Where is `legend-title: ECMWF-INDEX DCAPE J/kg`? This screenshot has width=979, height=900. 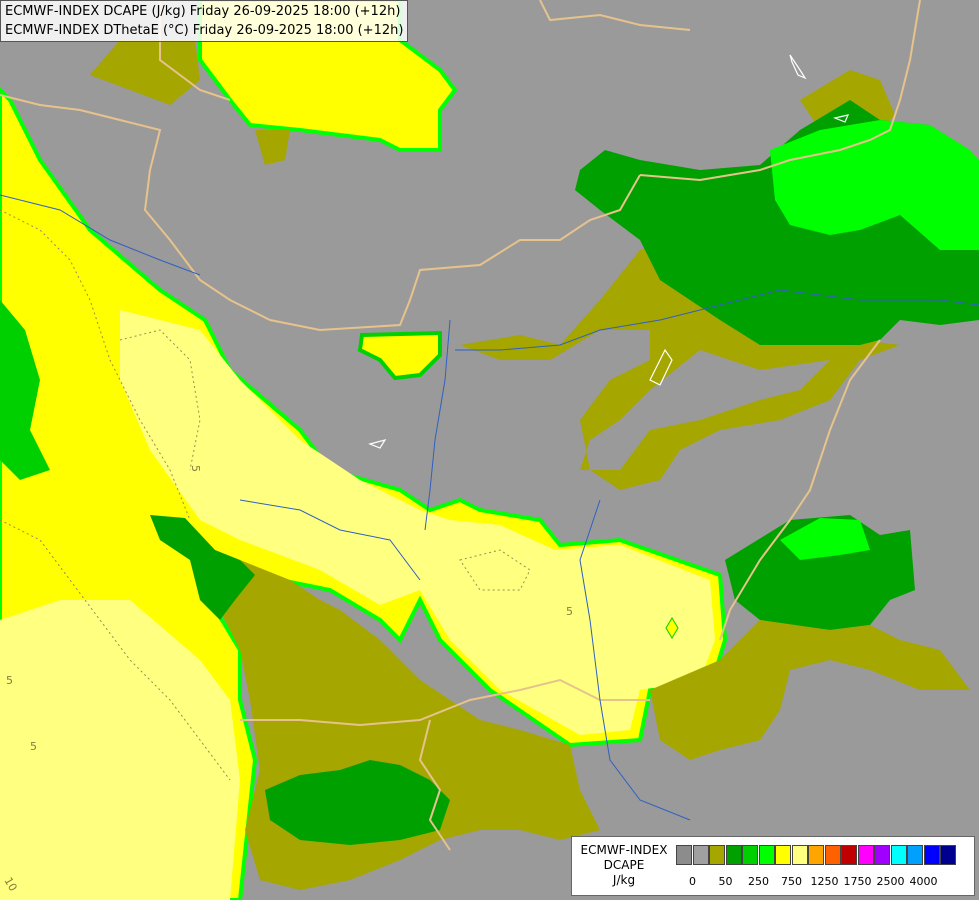 legend-title: ECMWF-INDEX DCAPE J/kg is located at coordinates (624, 865).